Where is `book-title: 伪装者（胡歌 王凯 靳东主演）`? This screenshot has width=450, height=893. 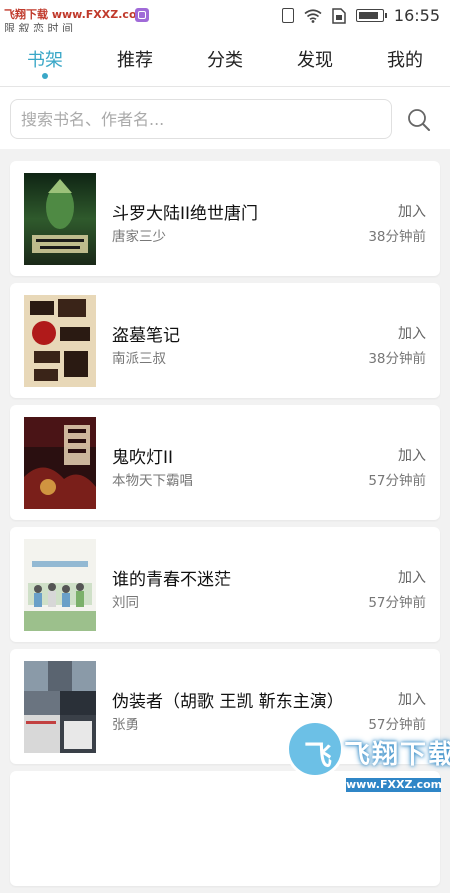 book-title: 伪装者（胡歌 王凯 靳东主演） is located at coordinates (228, 702).